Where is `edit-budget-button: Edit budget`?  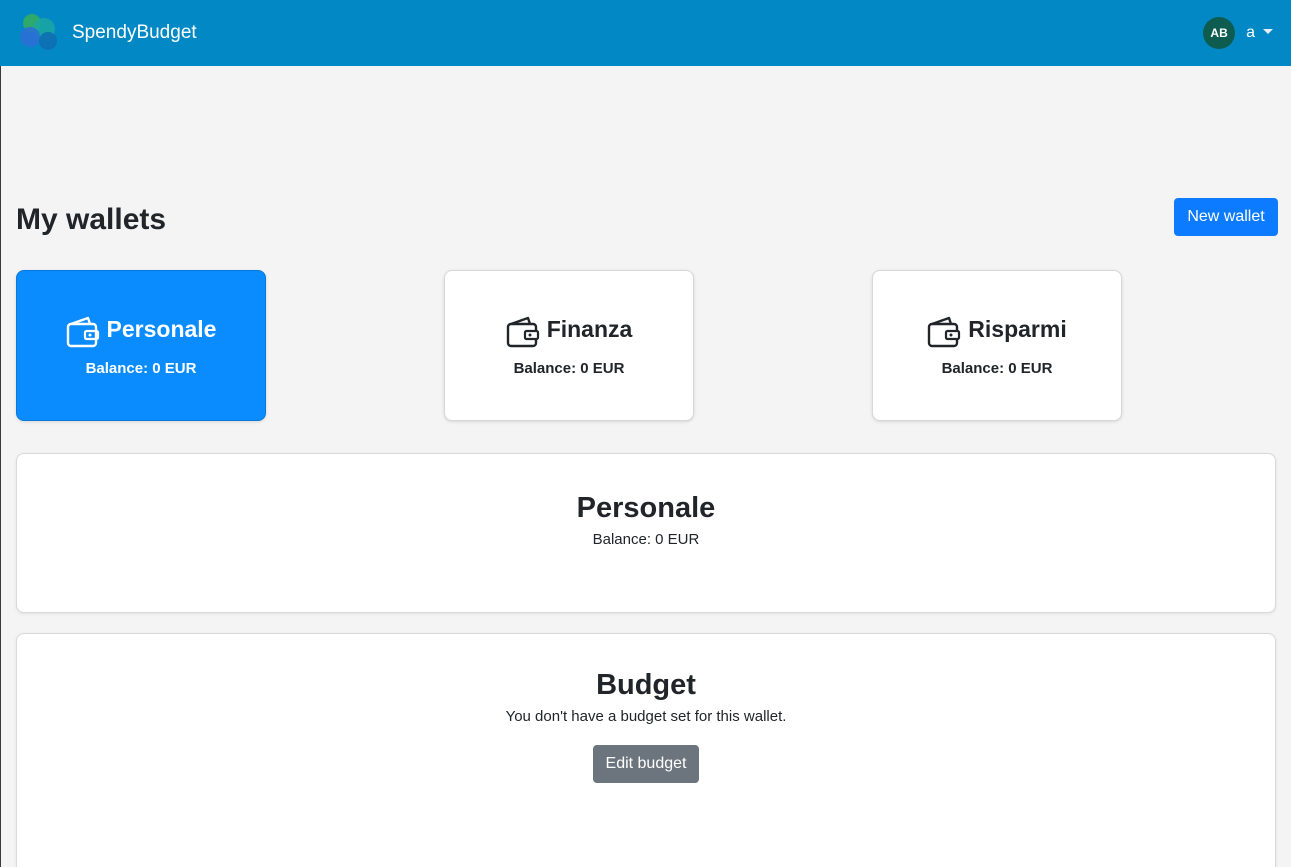 edit-budget-button: Edit budget is located at coordinates (646, 764).